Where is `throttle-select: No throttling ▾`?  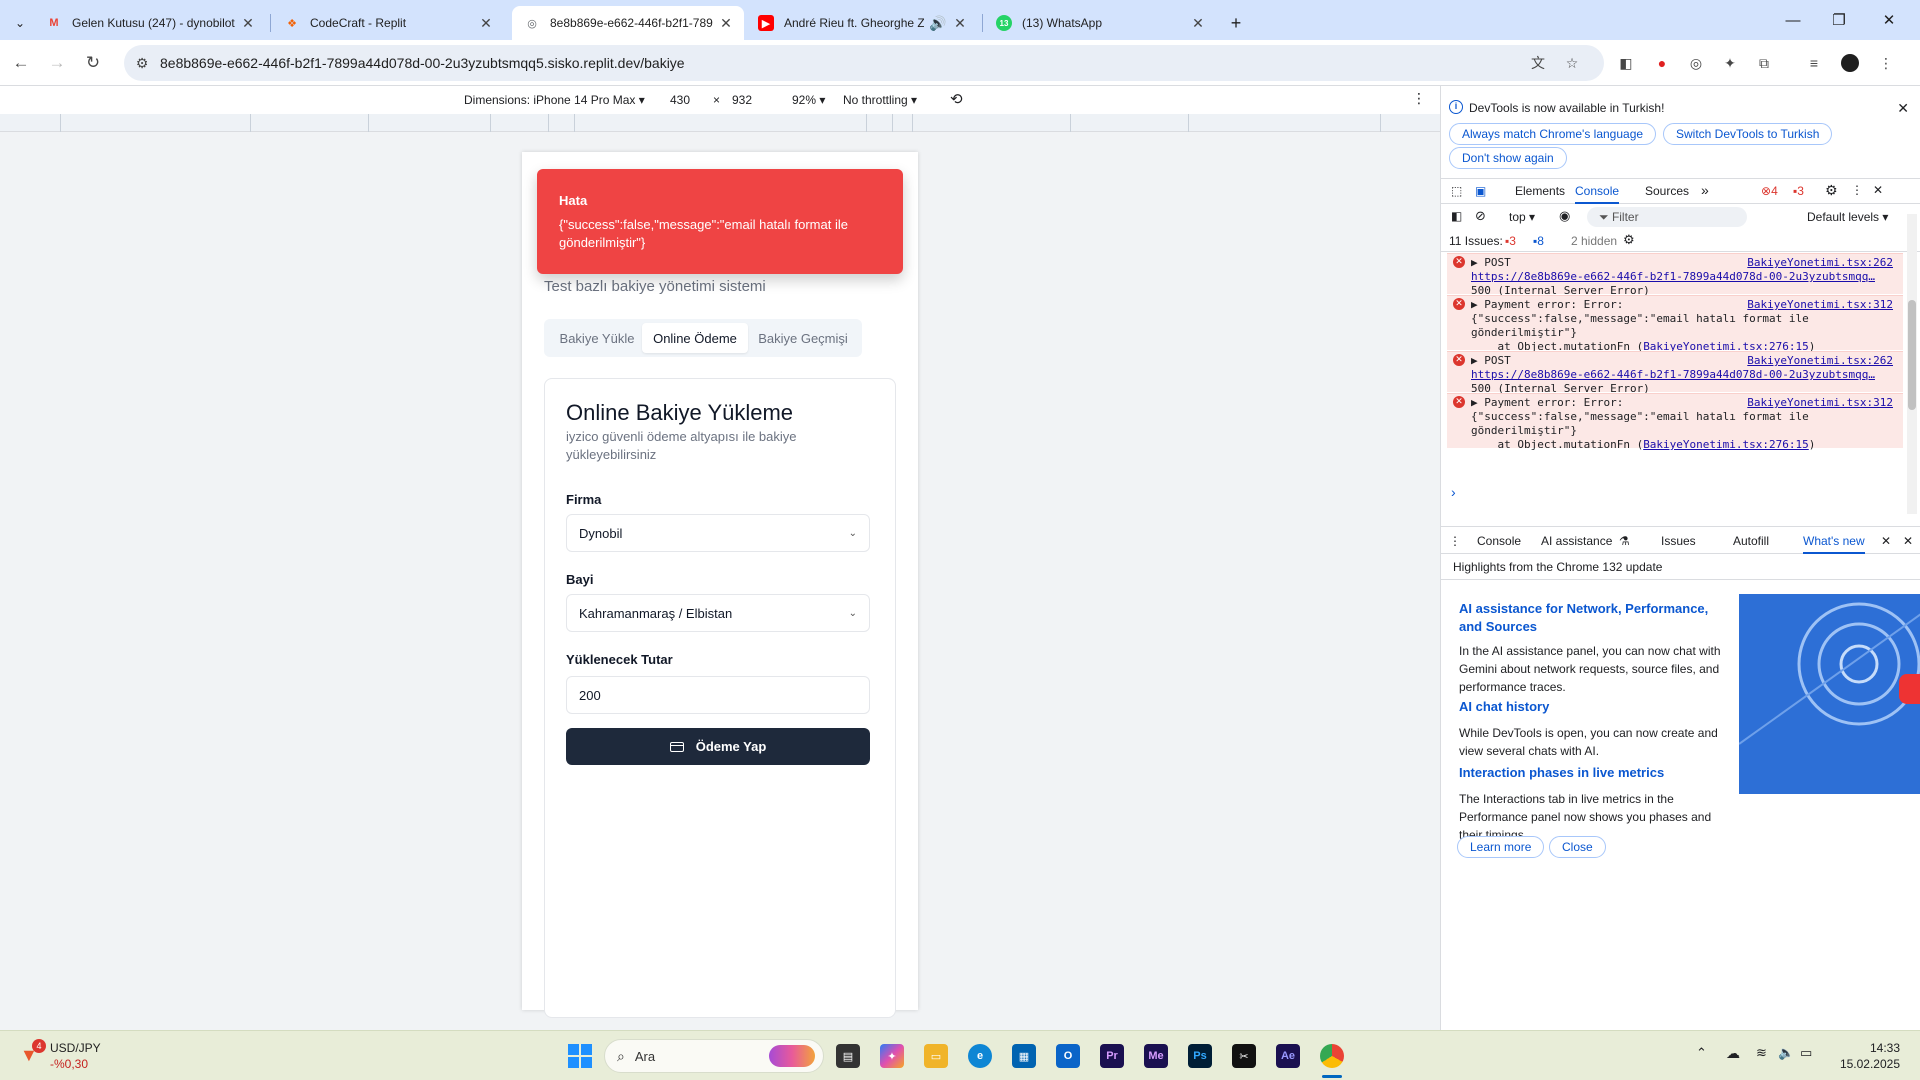
throttle-select: No throttling ▾ is located at coordinates (880, 100).